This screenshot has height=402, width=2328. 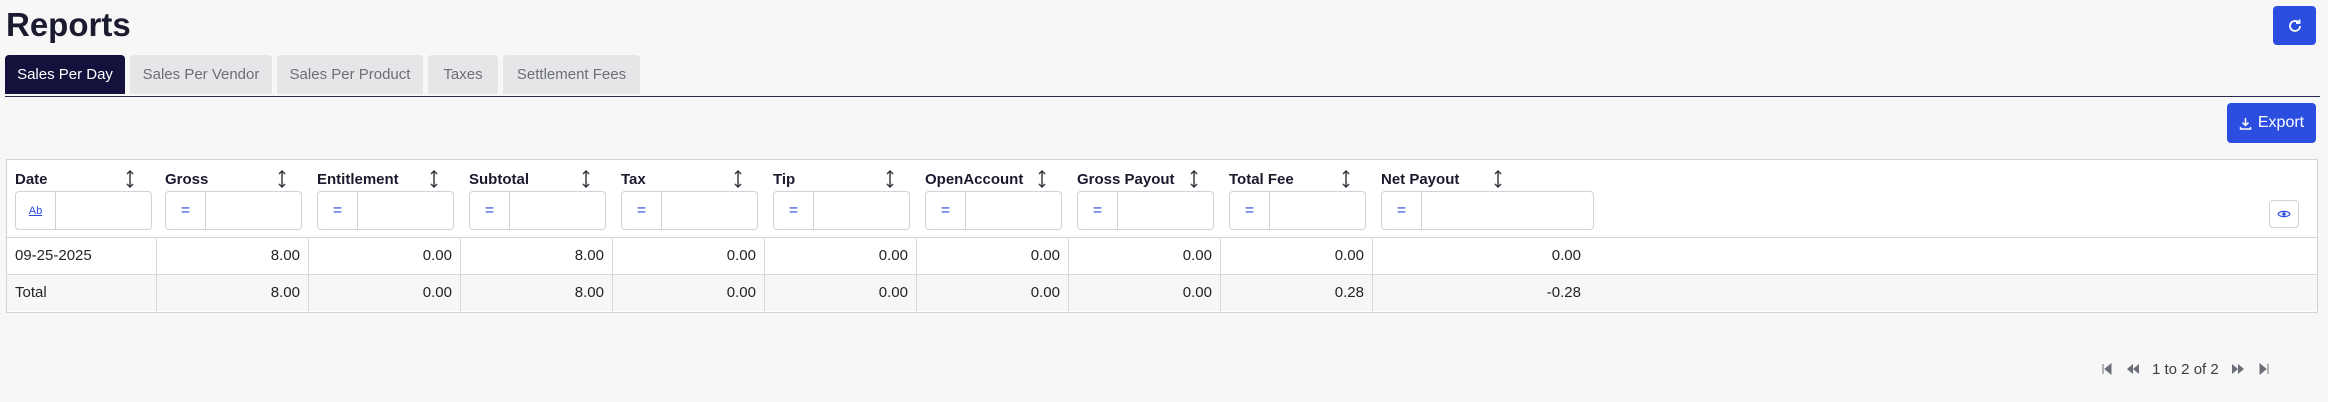 I want to click on column-header-label: Gross Payout, so click(x=1126, y=179).